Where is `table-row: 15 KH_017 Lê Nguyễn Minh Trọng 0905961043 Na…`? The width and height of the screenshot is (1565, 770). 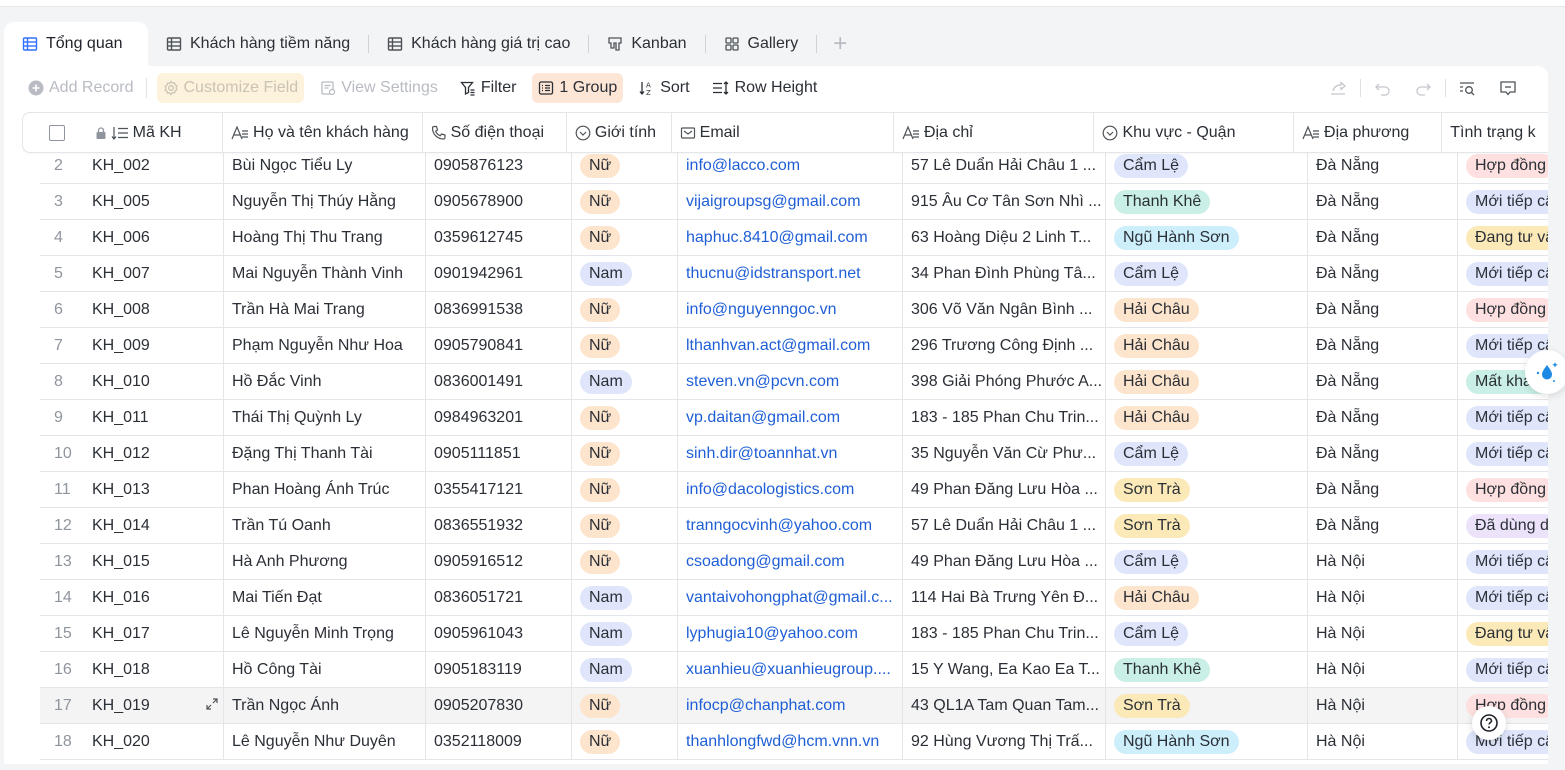 table-row: 15 KH_017 Lê Nguyễn Minh Trọng 0905961043 Na… is located at coordinates (794, 634).